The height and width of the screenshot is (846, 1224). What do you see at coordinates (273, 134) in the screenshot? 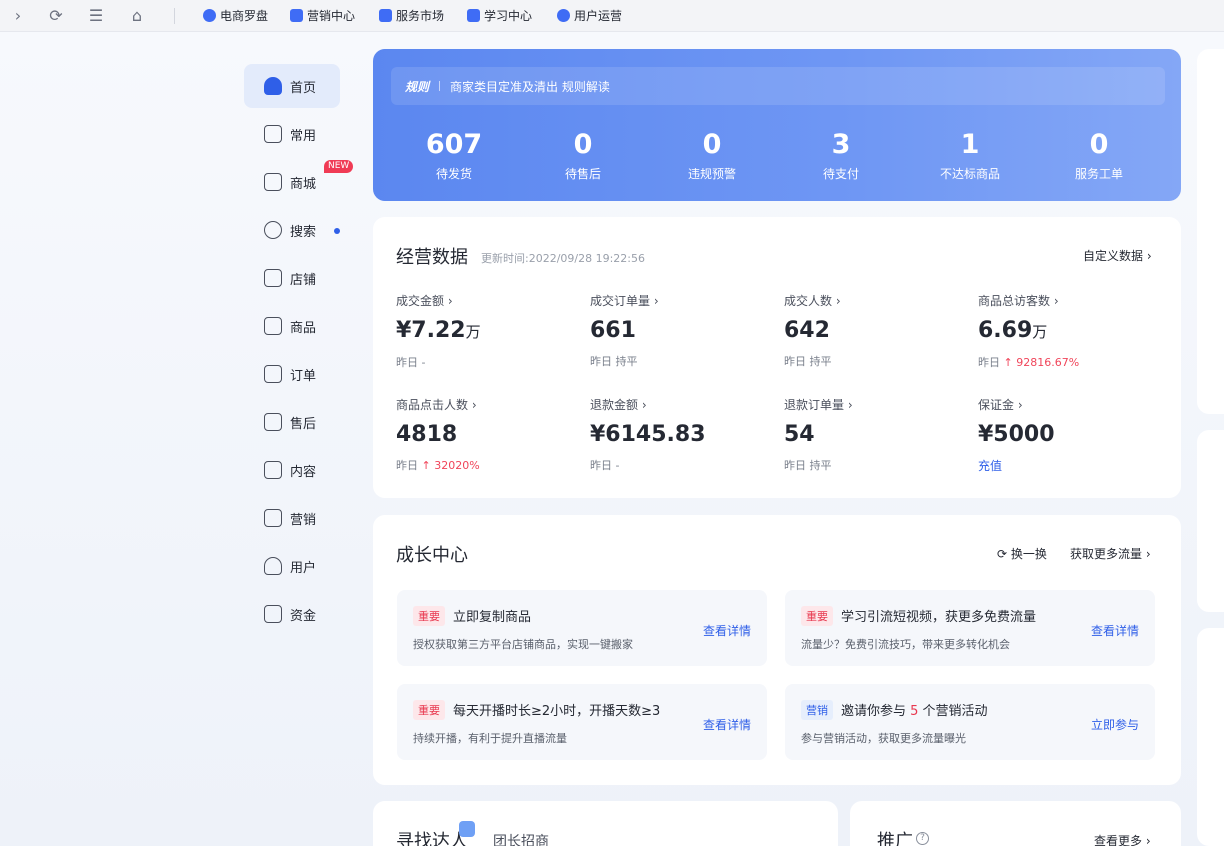
I see `folder-icon` at bounding box center [273, 134].